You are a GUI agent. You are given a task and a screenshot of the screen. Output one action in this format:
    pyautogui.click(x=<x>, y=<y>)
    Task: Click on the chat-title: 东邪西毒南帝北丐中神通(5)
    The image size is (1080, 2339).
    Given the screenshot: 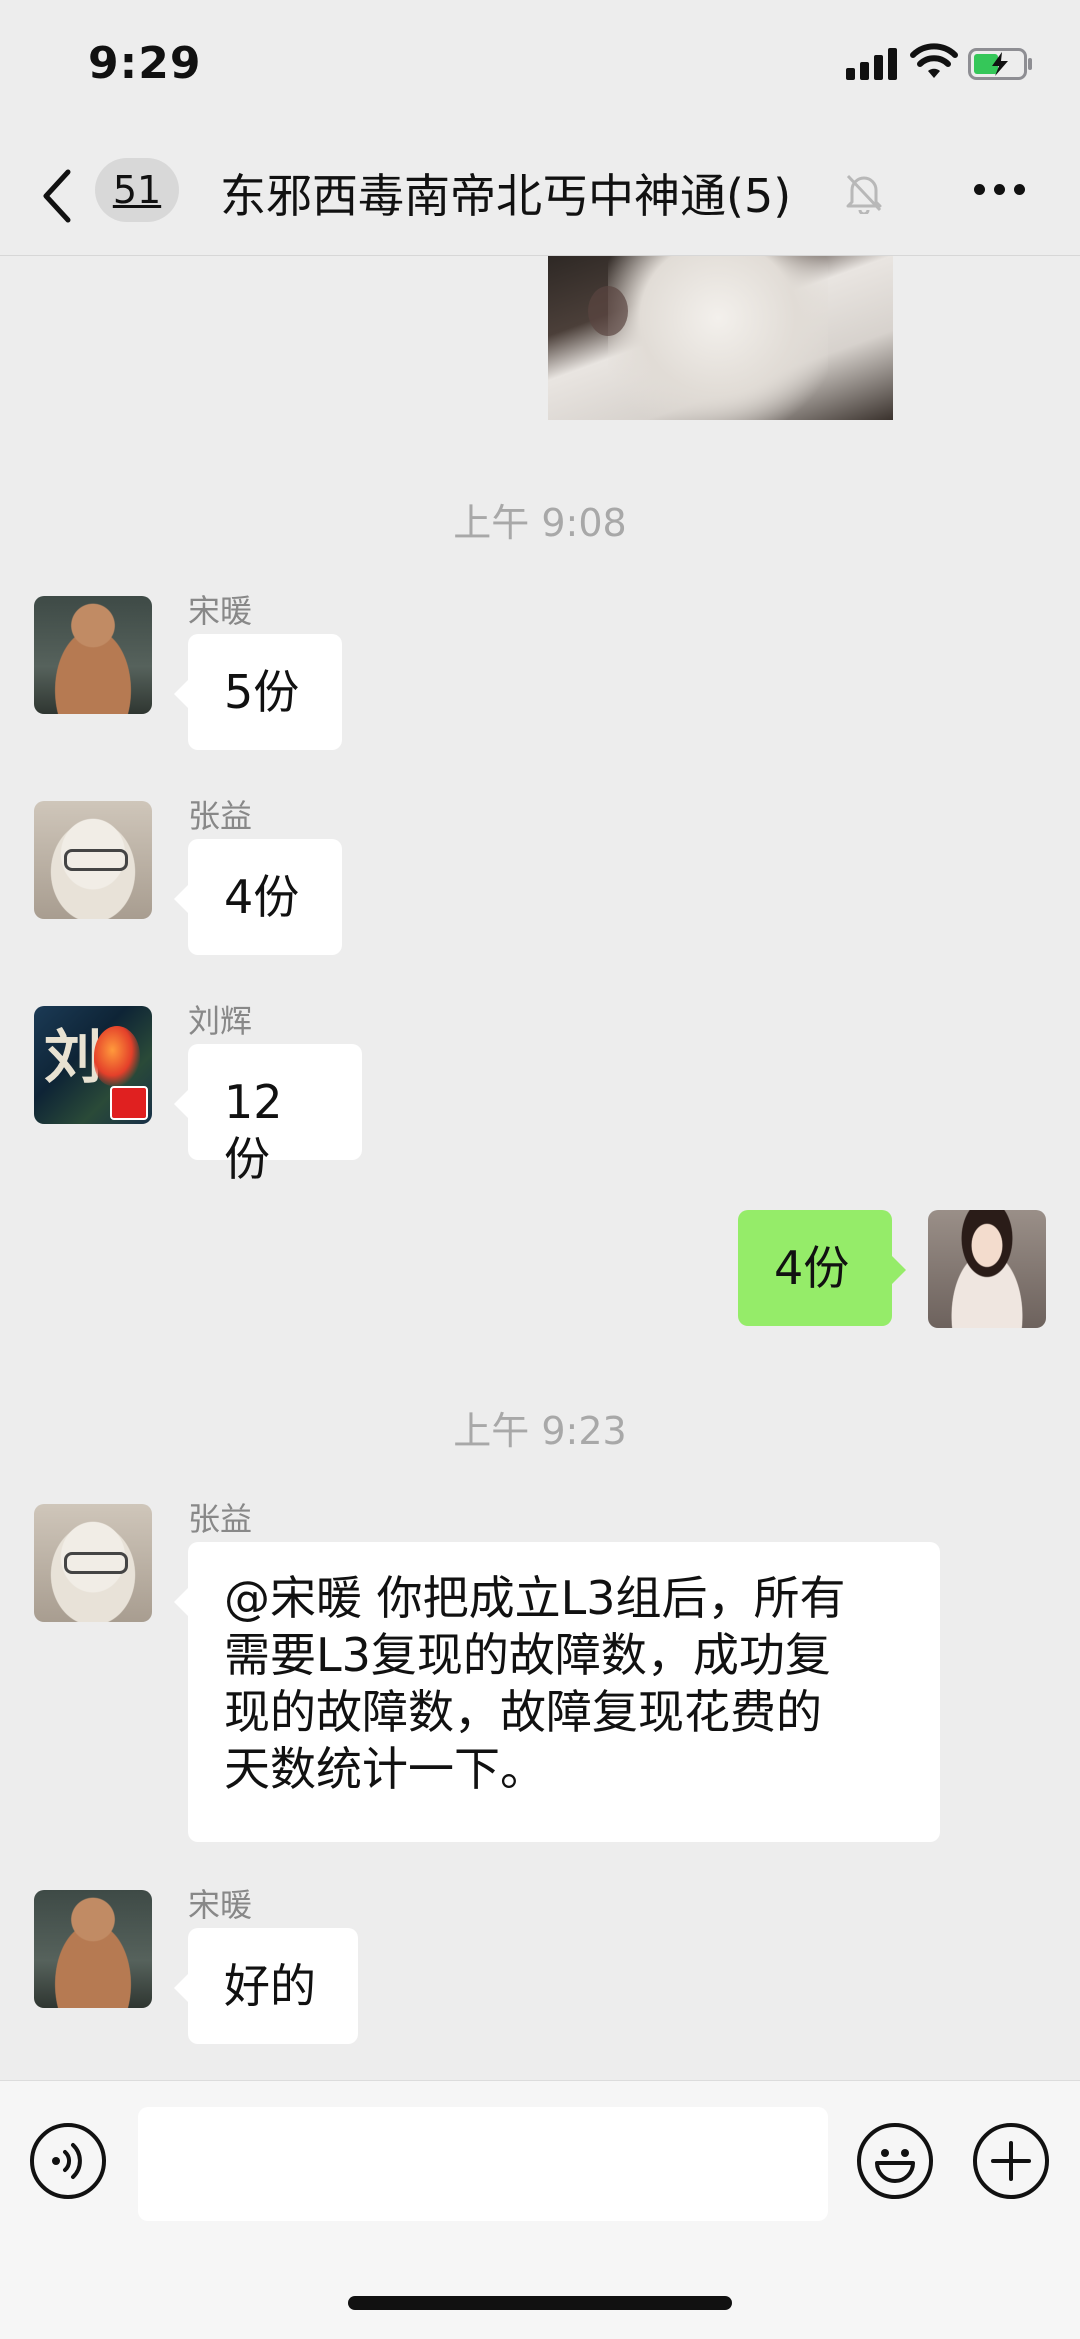 What is the action you would take?
    pyautogui.click(x=505, y=193)
    